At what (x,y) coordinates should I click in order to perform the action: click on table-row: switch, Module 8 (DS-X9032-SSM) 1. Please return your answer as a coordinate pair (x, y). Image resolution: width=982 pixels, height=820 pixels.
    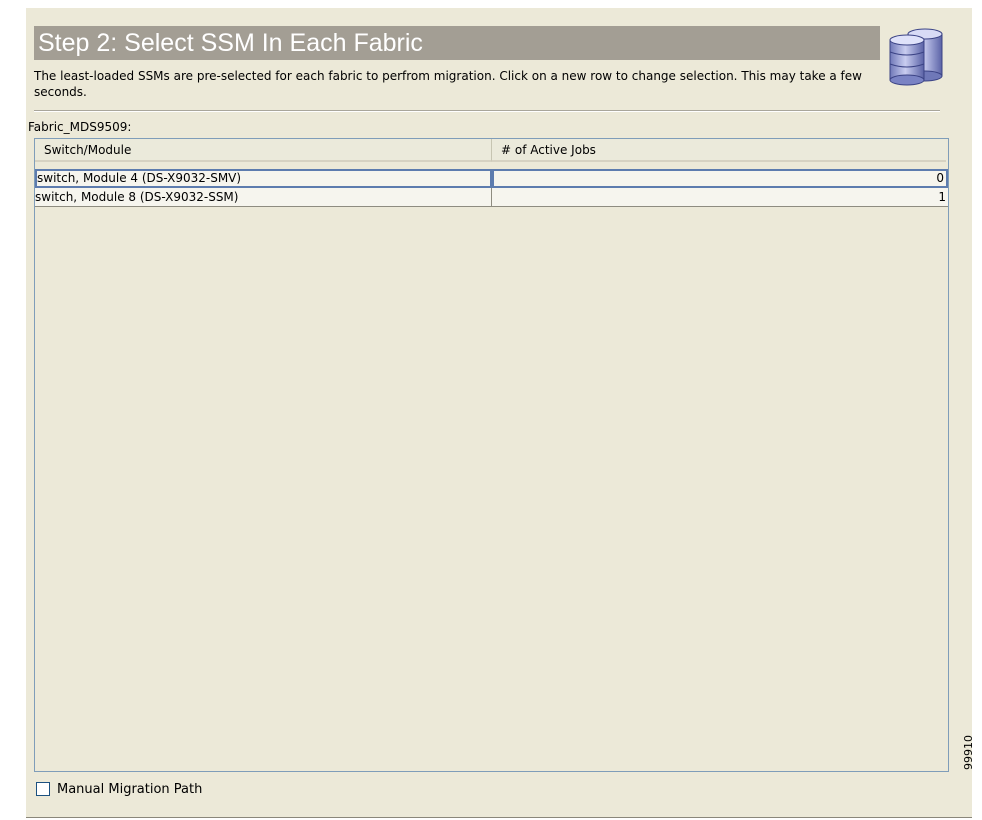
    Looking at the image, I should click on (491, 197).